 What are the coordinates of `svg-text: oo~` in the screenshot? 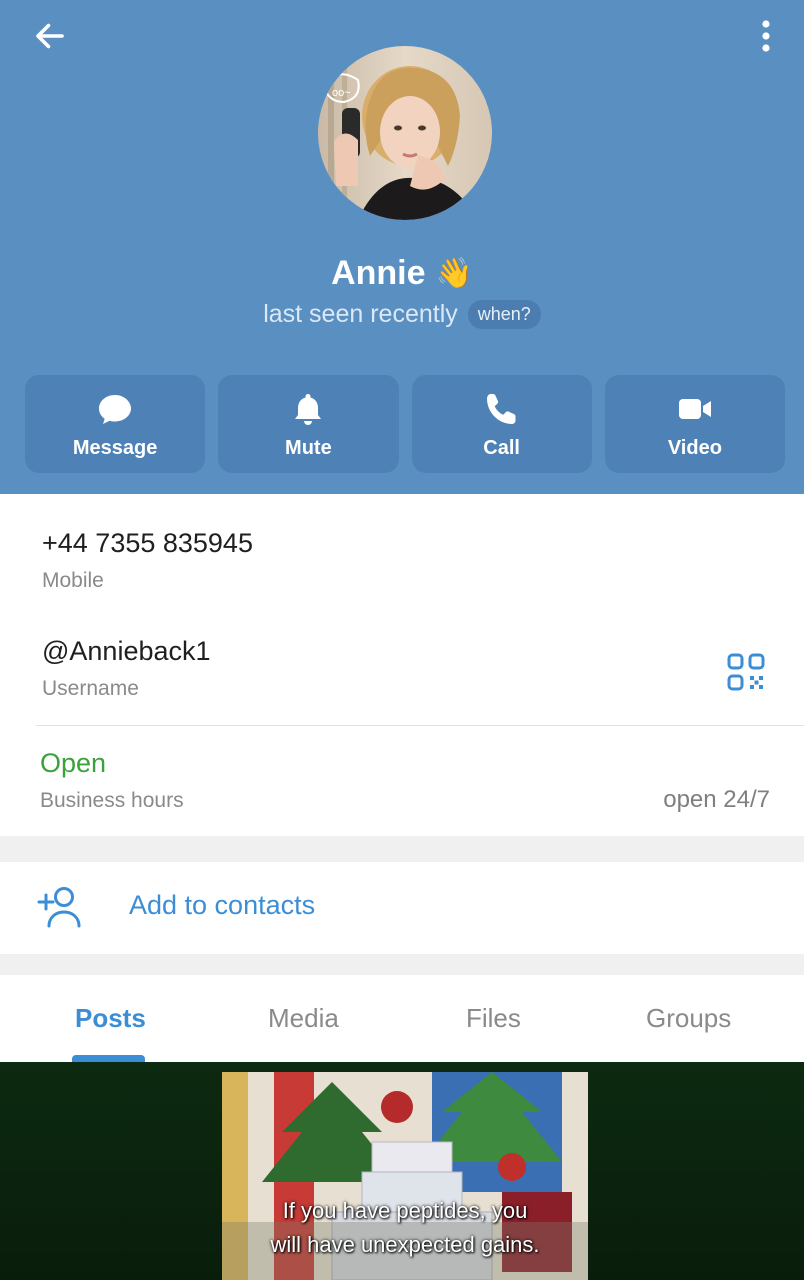 It's located at (341, 93).